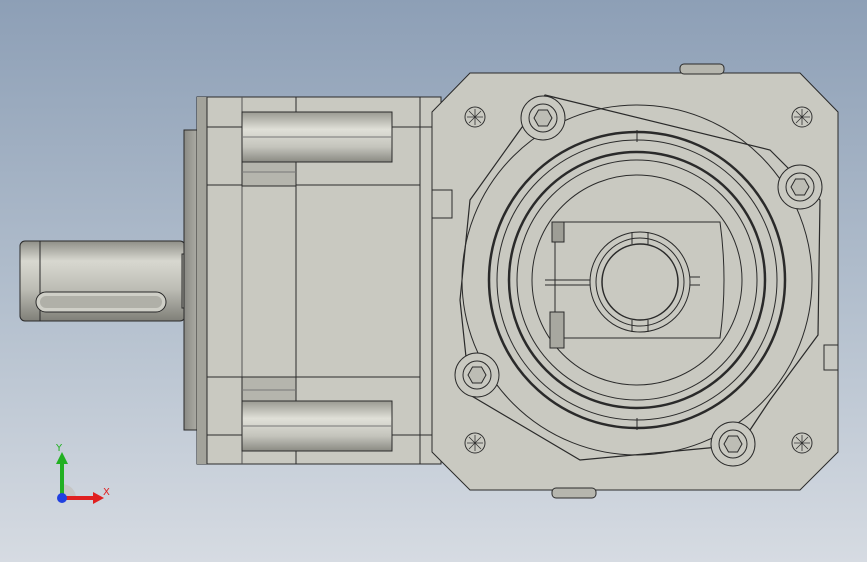  Describe the element at coordinates (80, 475) in the screenshot. I see `orientation-triad: Y X` at that location.